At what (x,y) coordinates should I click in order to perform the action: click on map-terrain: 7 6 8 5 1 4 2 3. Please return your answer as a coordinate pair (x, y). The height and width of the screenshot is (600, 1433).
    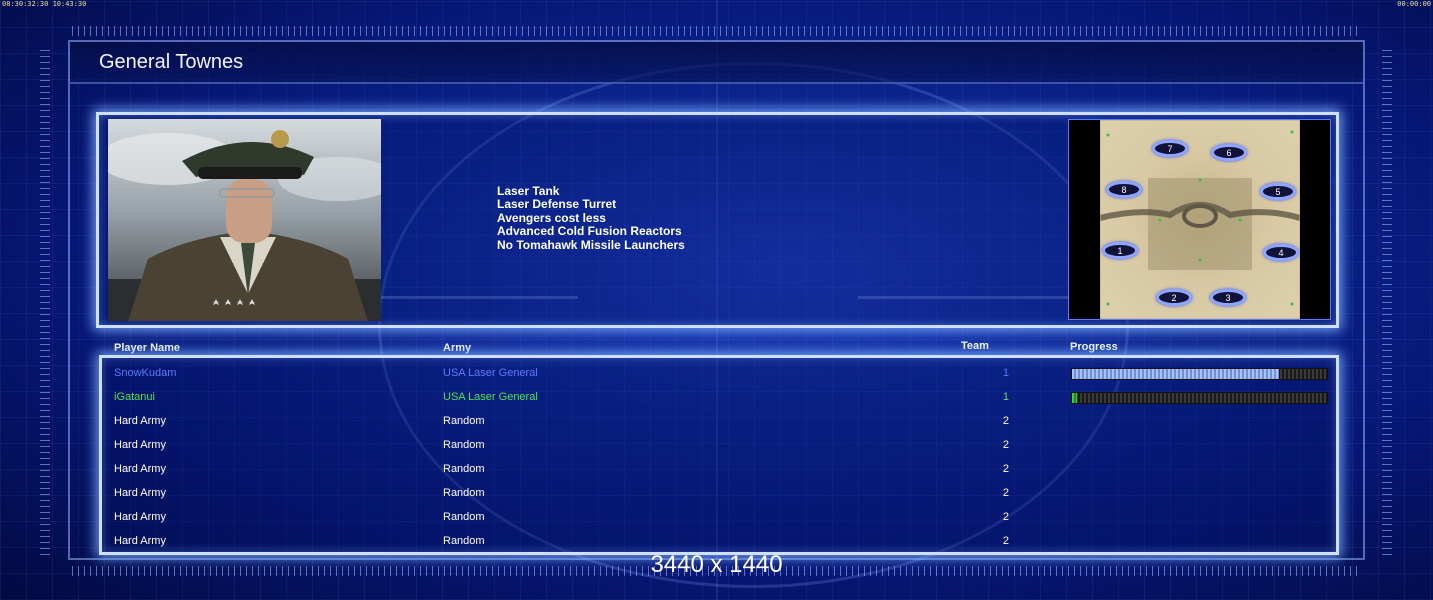
    Looking at the image, I should click on (1200, 219).